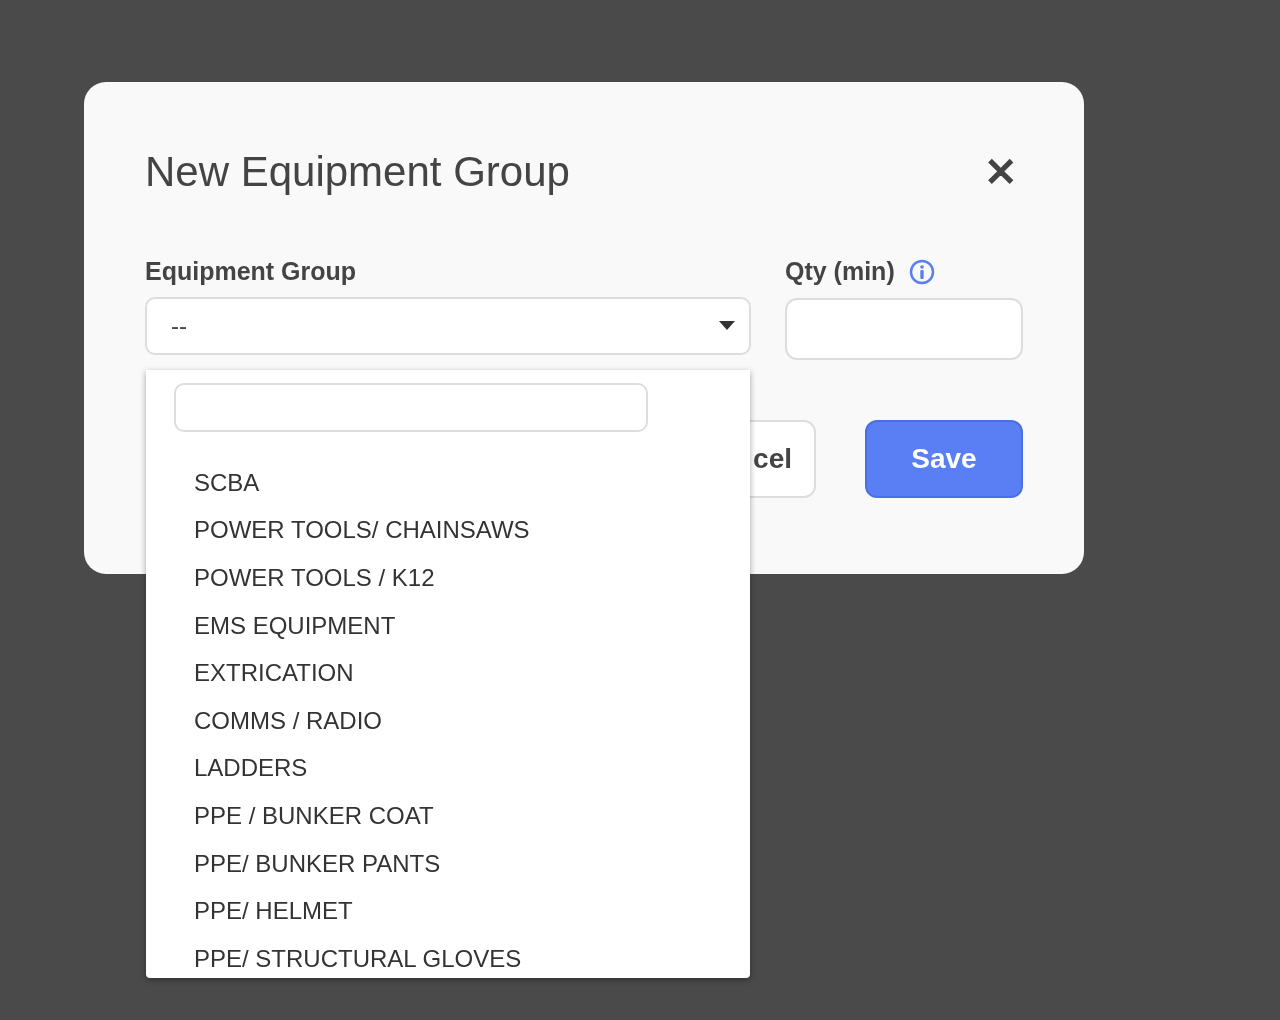  I want to click on dropdown-option: SCBA, so click(227, 483).